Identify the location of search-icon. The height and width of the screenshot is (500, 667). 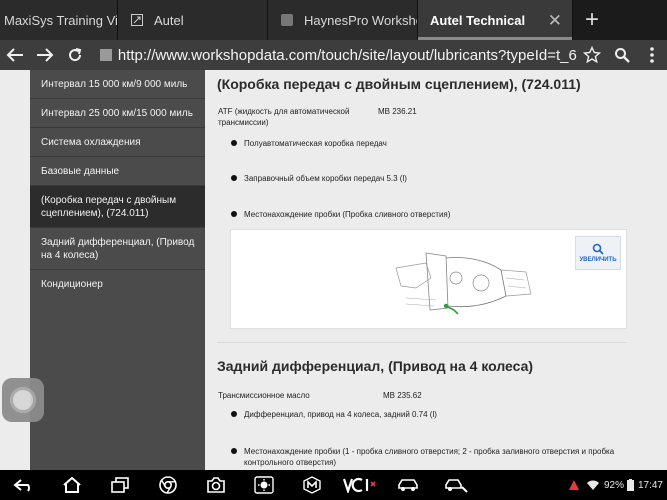
(622, 55).